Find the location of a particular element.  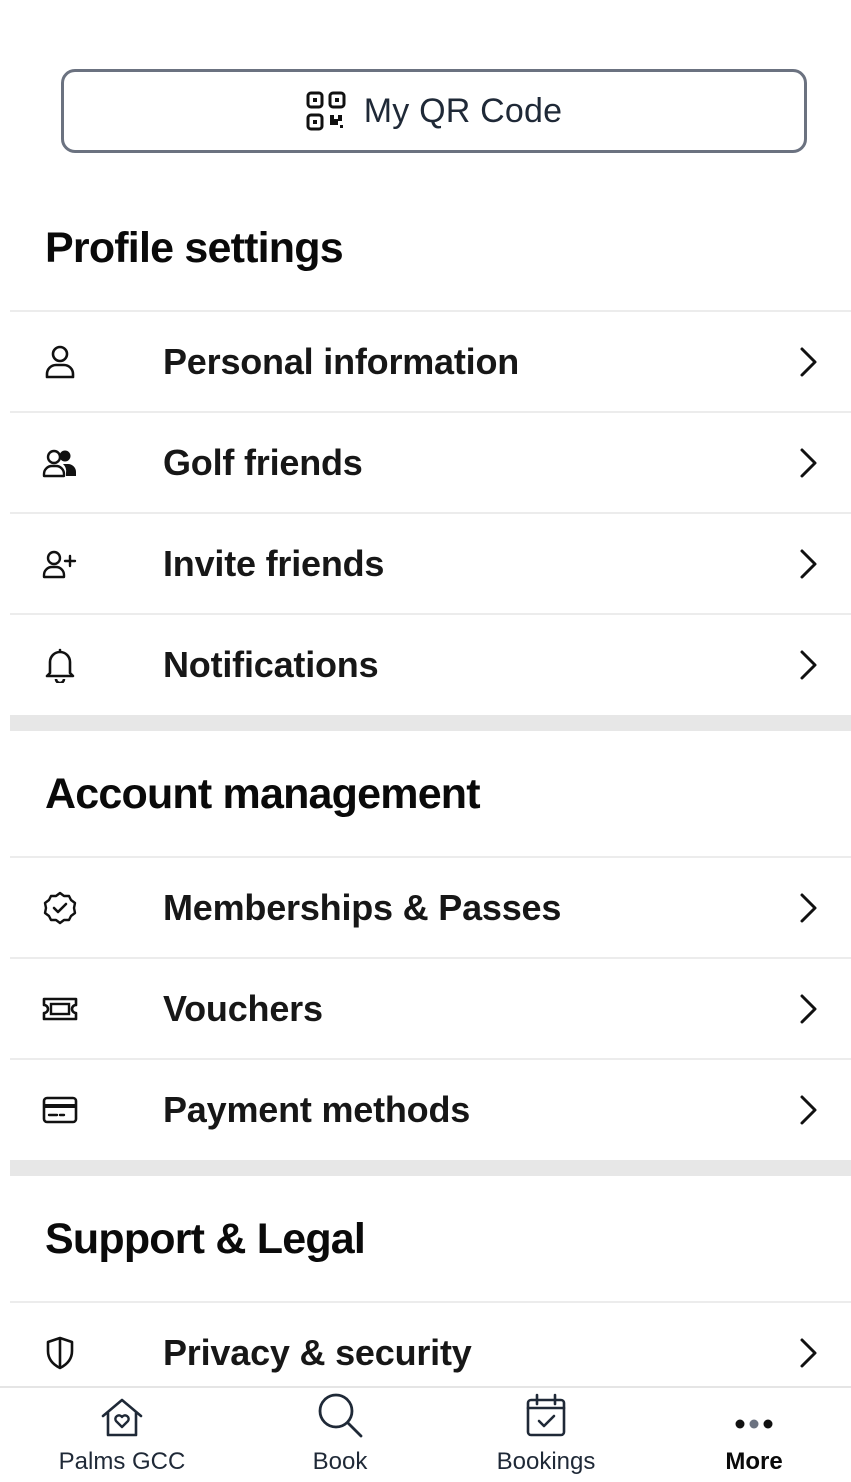

my-qr-code-label: My QR Code is located at coordinates (463, 110).